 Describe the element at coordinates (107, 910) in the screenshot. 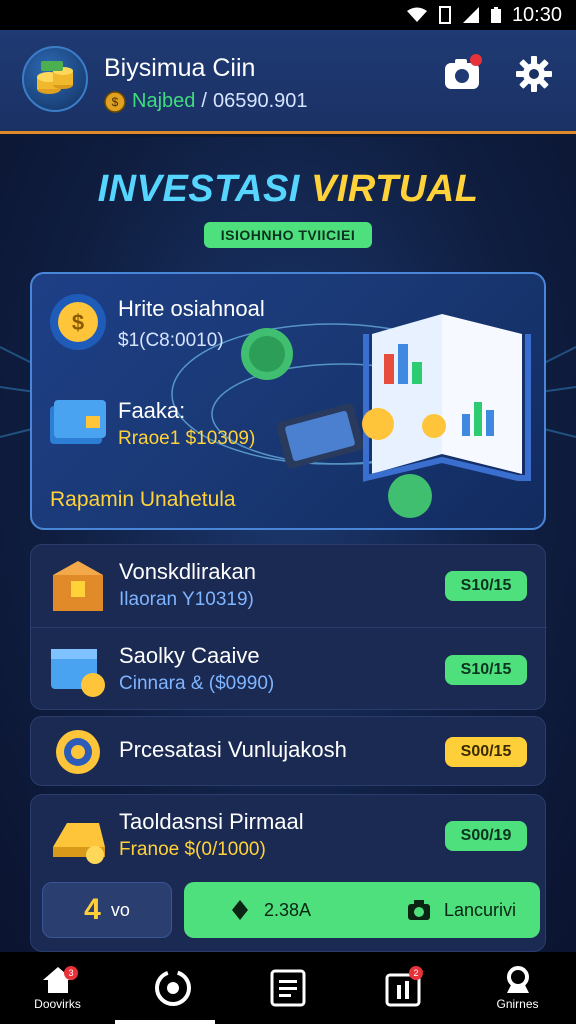

I see `quantity-button: 4 vo` at that location.